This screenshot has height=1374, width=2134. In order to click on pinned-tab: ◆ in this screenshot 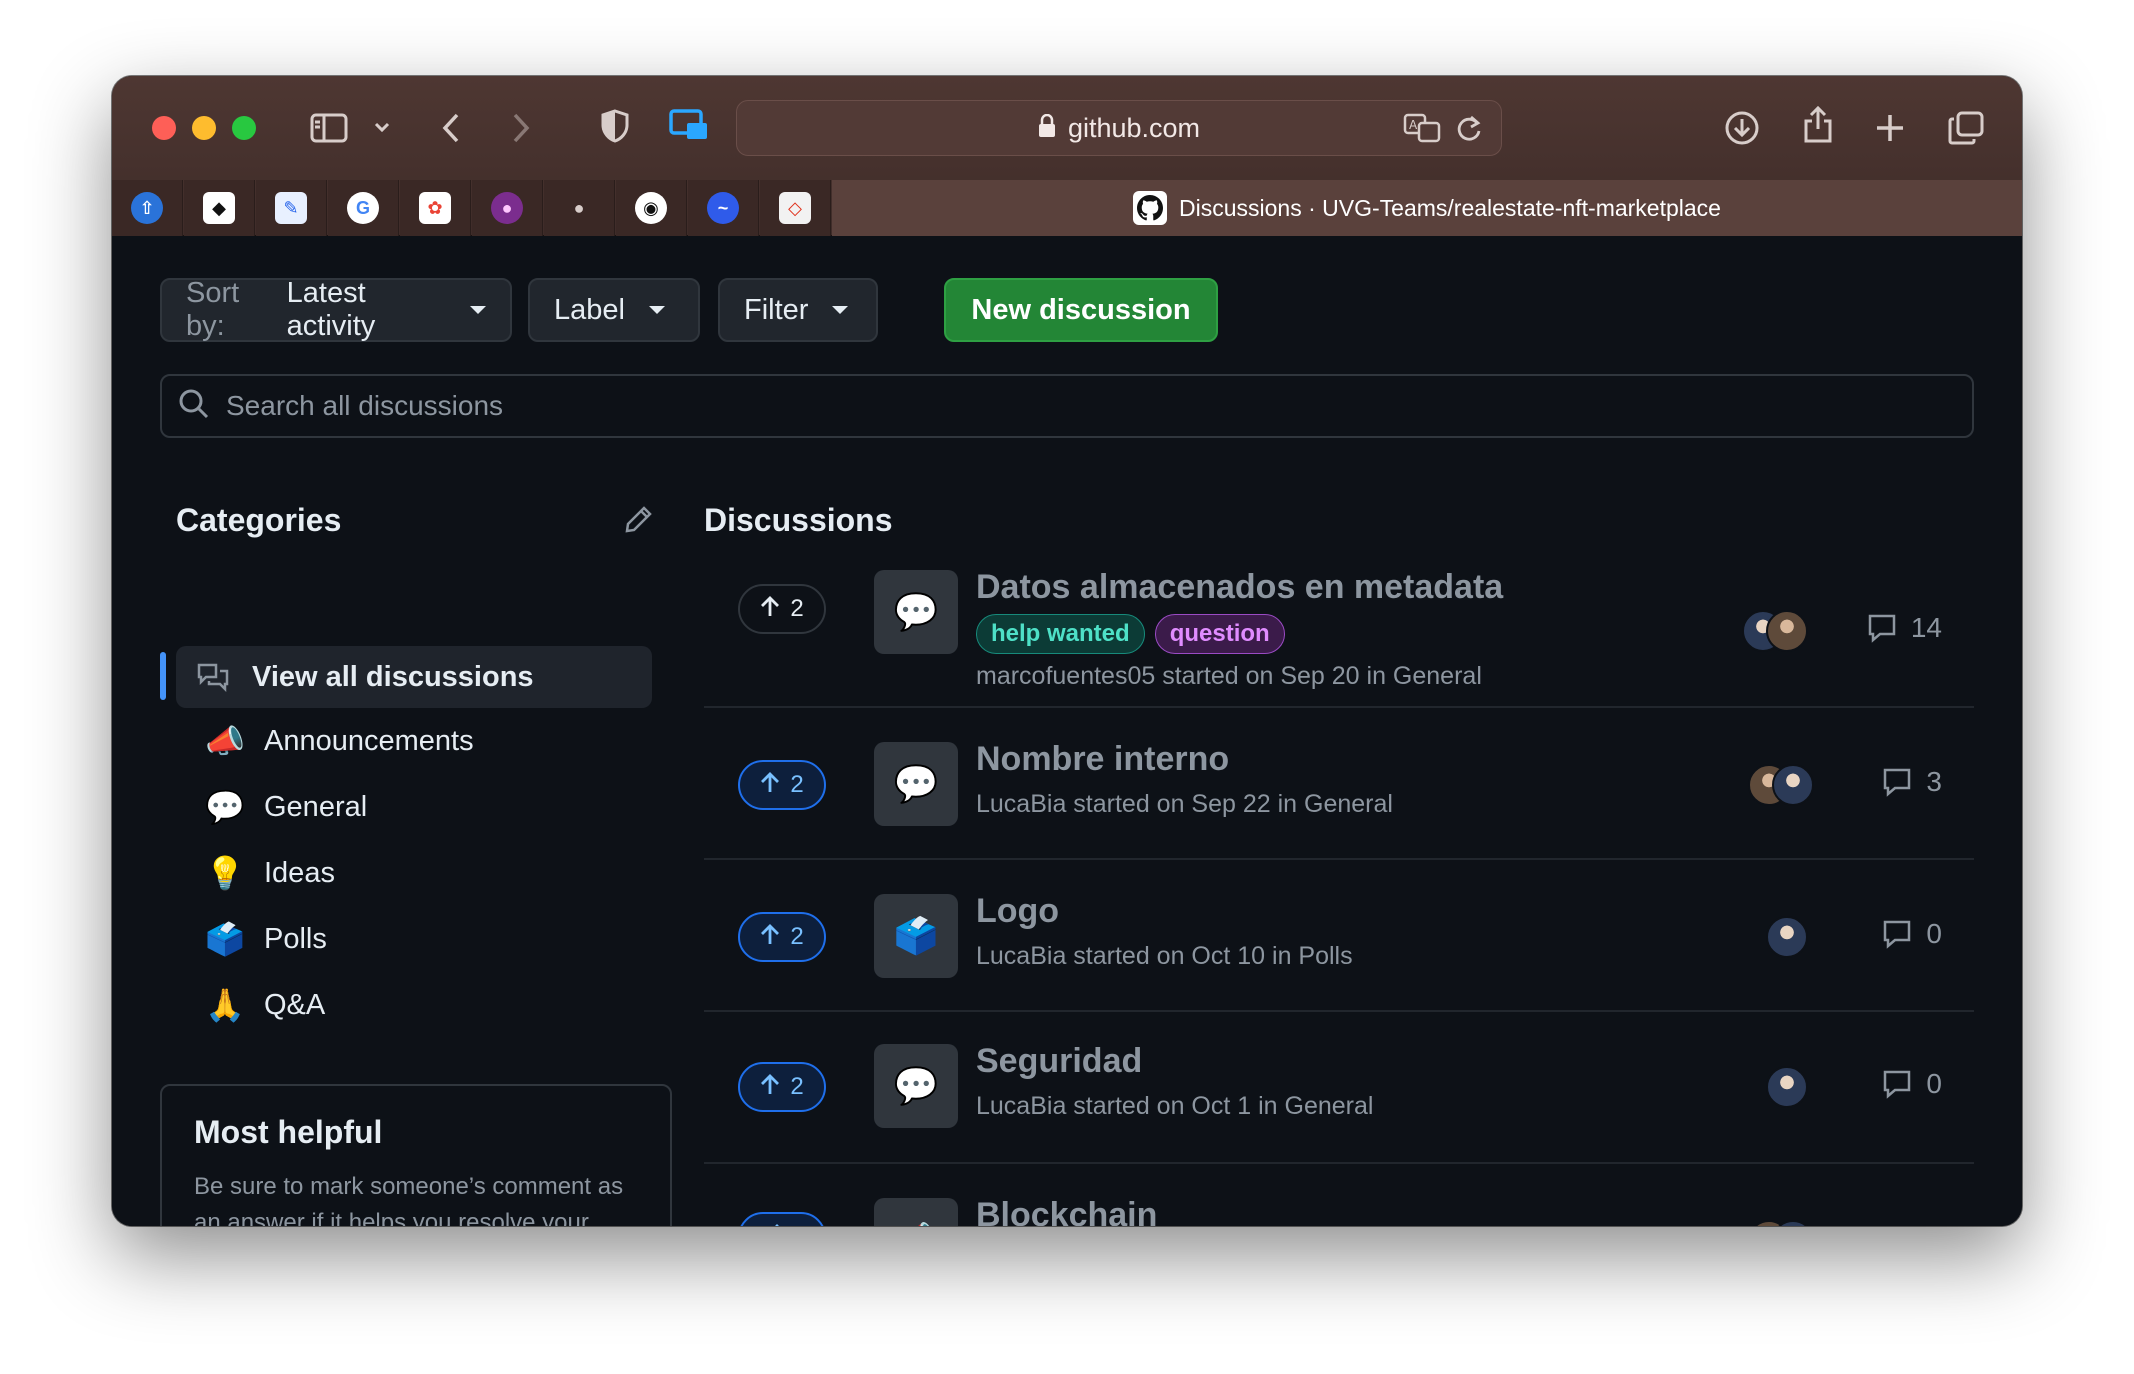, I will do `click(219, 208)`.